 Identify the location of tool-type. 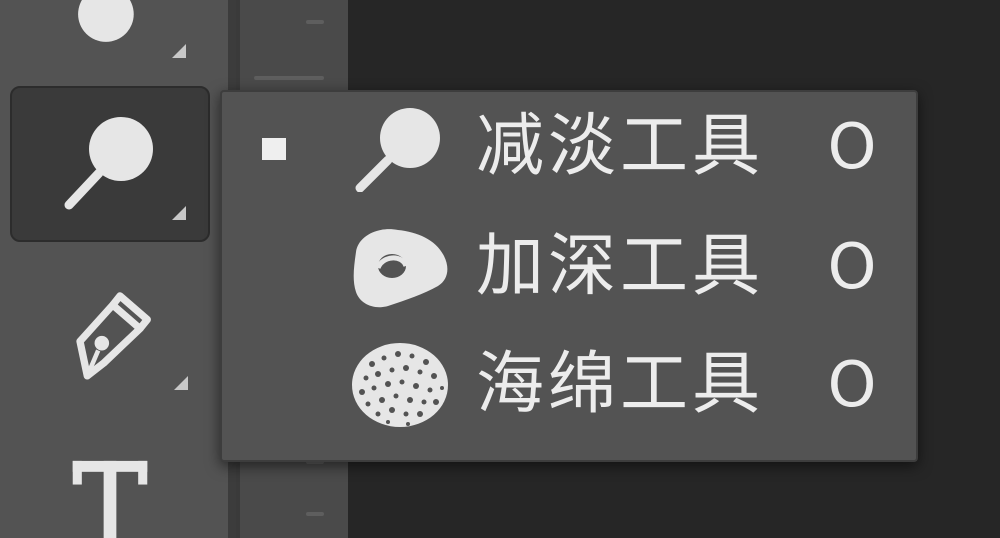
(110, 489).